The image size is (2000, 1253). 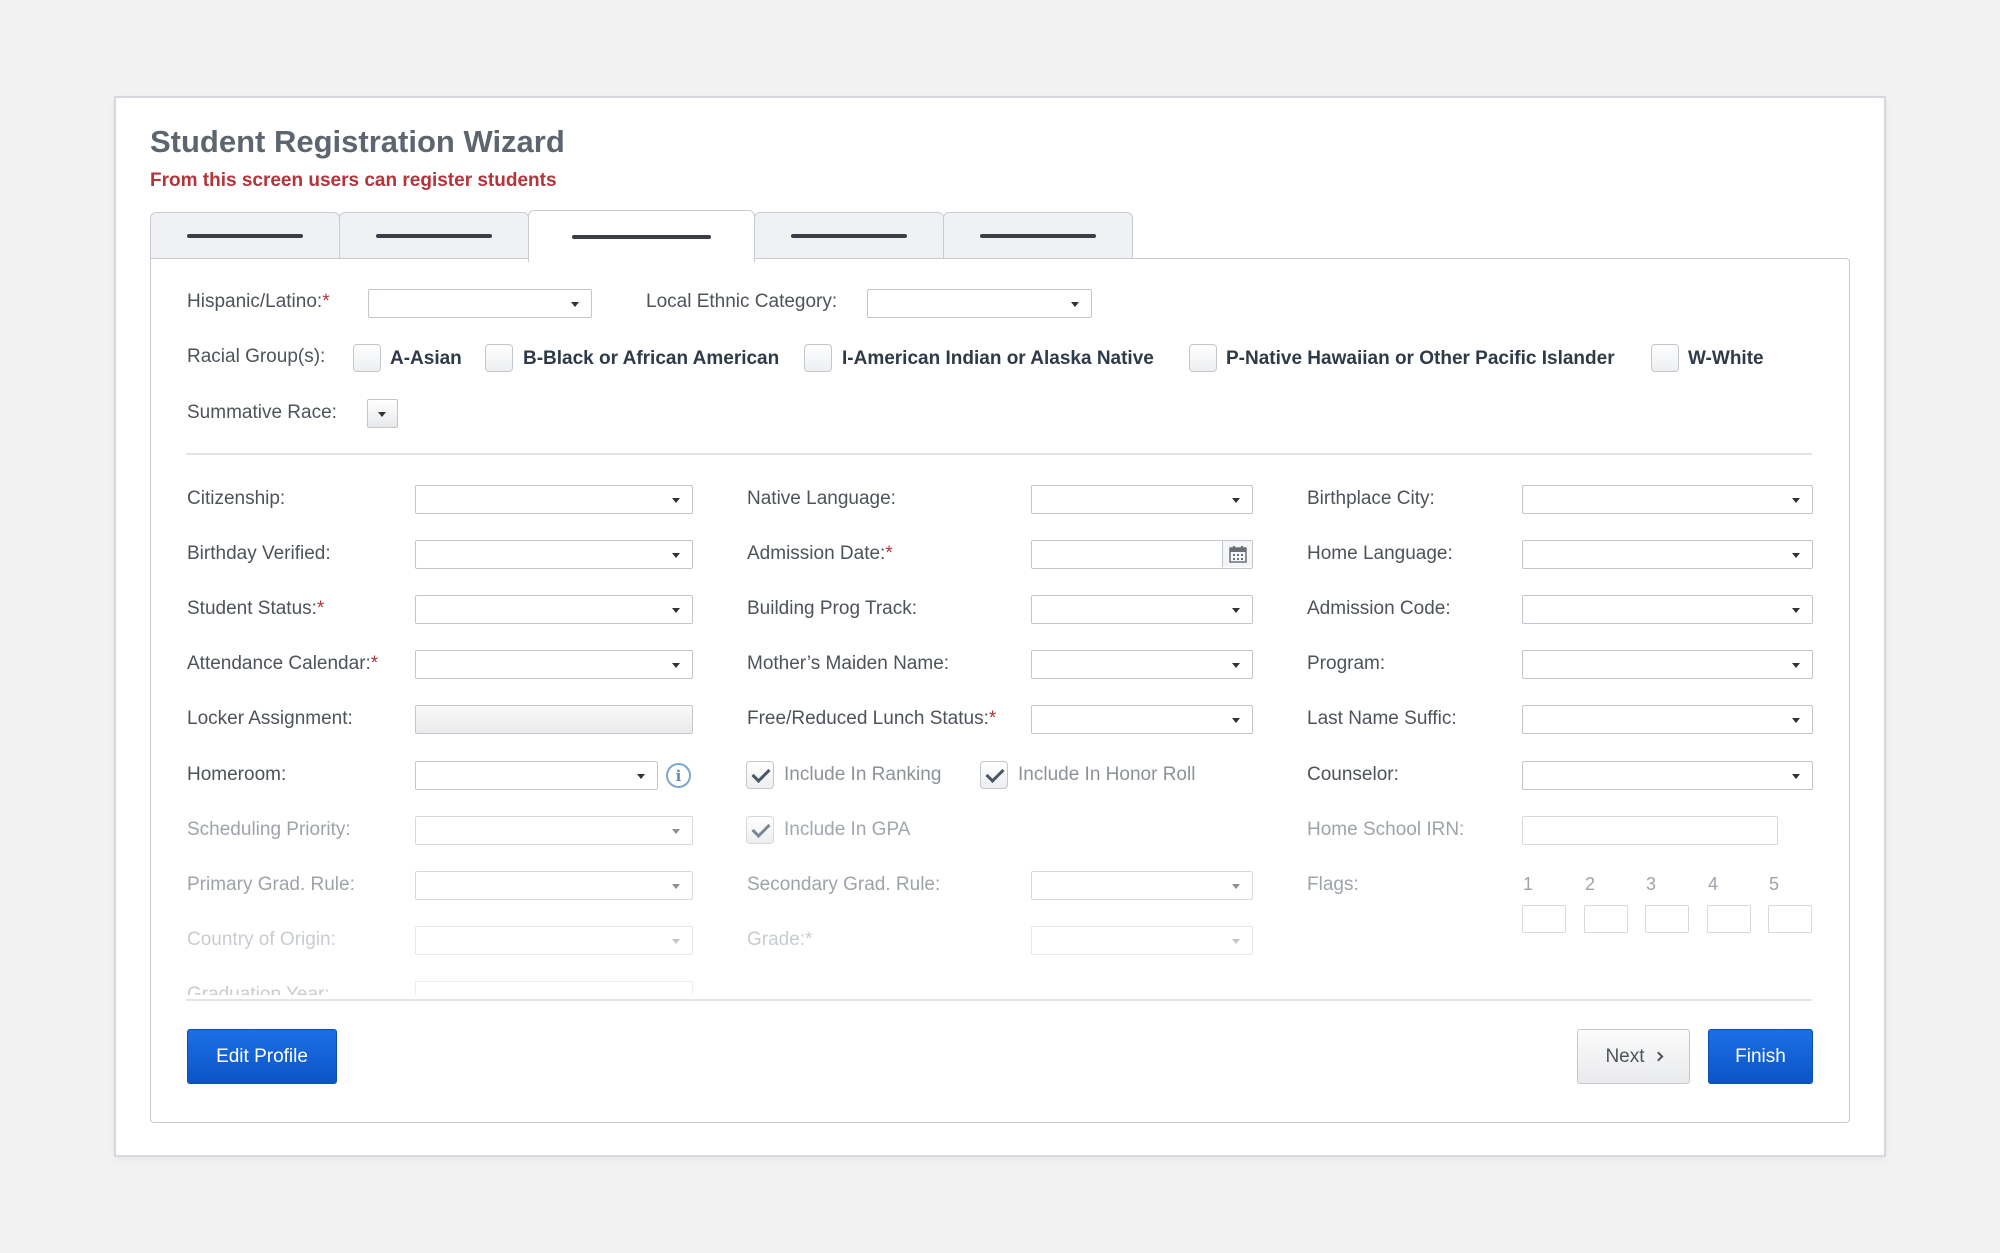 What do you see at coordinates (1667, 664) in the screenshot?
I see `program-select` at bounding box center [1667, 664].